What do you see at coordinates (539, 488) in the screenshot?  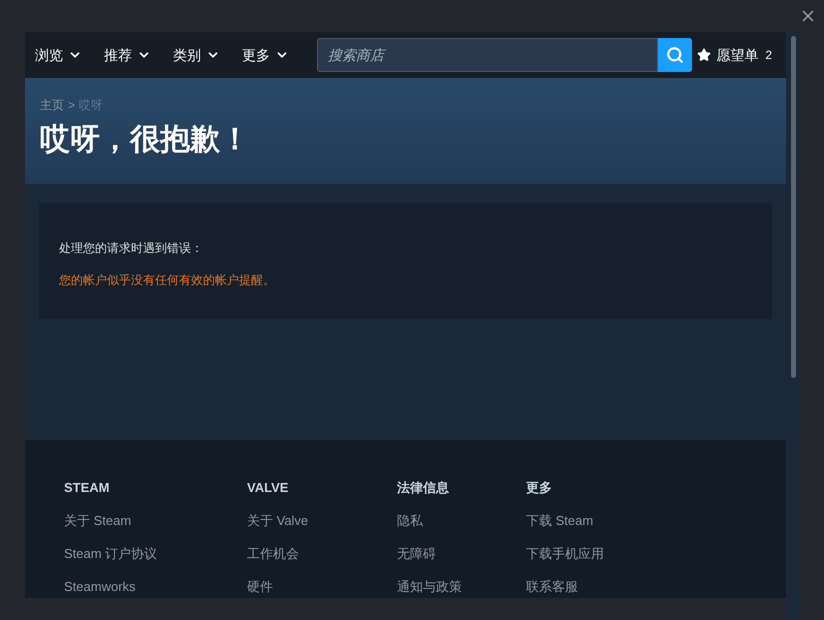 I see `footer-heading: 更多` at bounding box center [539, 488].